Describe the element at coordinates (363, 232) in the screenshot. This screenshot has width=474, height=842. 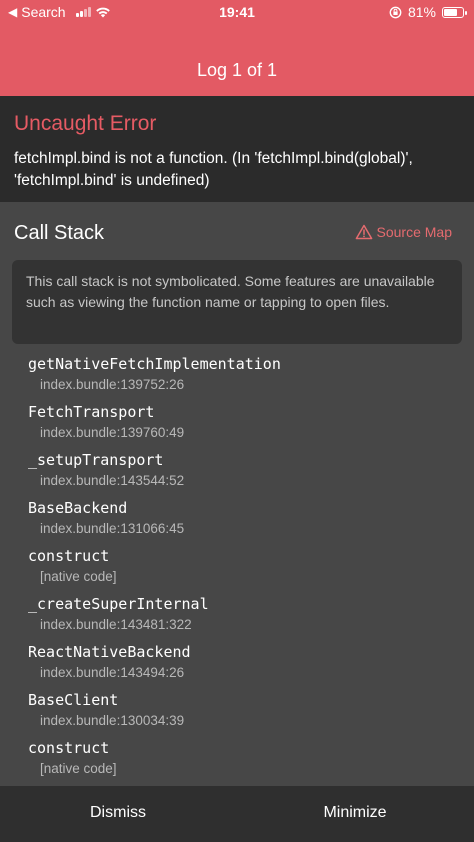
I see `warning-icon` at that location.